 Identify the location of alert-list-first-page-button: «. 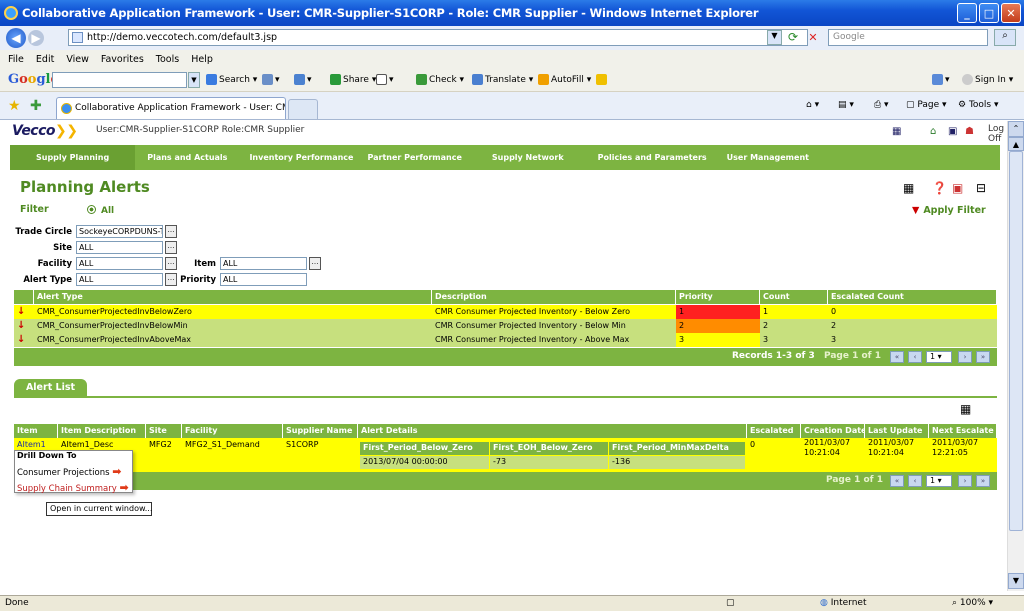
(897, 481).